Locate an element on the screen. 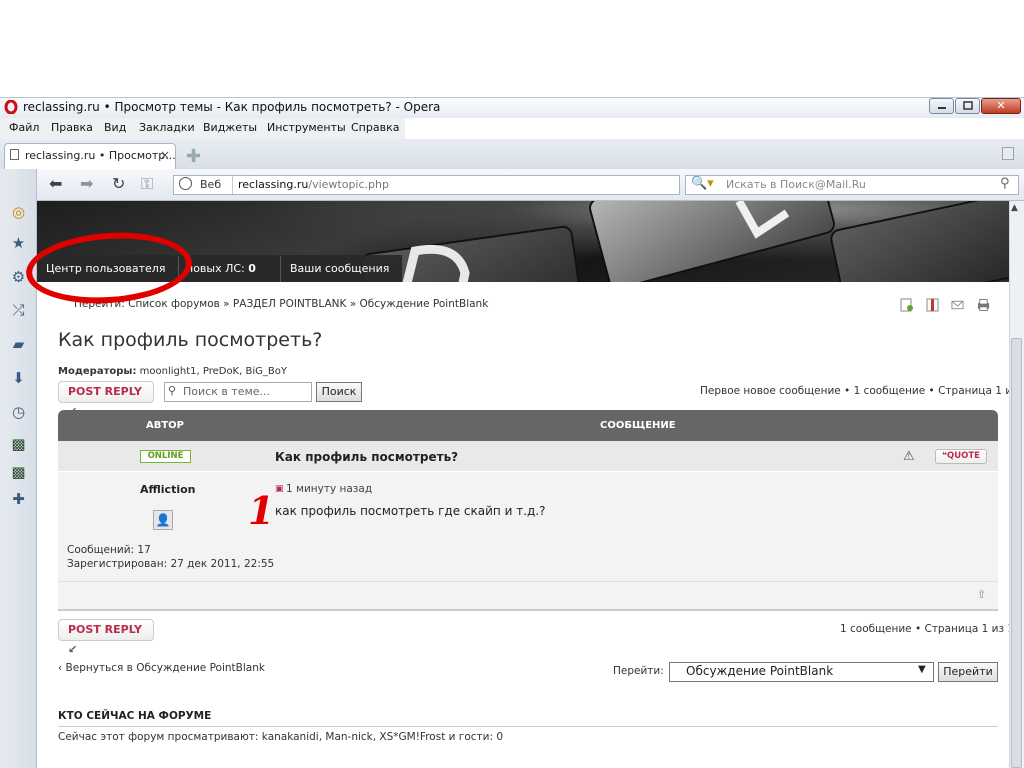 The height and width of the screenshot is (768, 1024). column-author: АВТОР is located at coordinates (165, 425).